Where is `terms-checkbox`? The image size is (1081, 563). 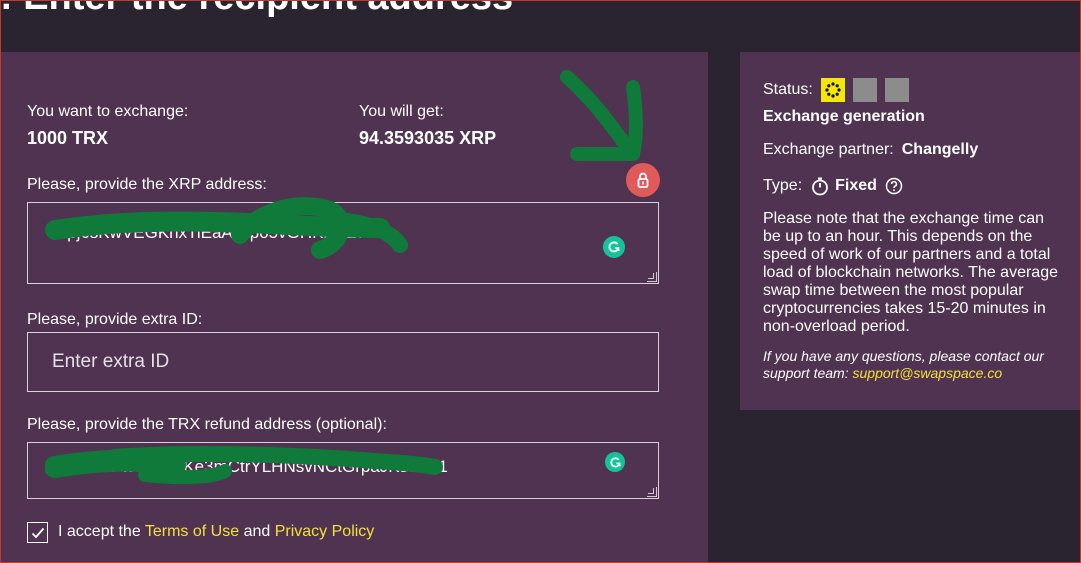
terms-checkbox is located at coordinates (37, 532).